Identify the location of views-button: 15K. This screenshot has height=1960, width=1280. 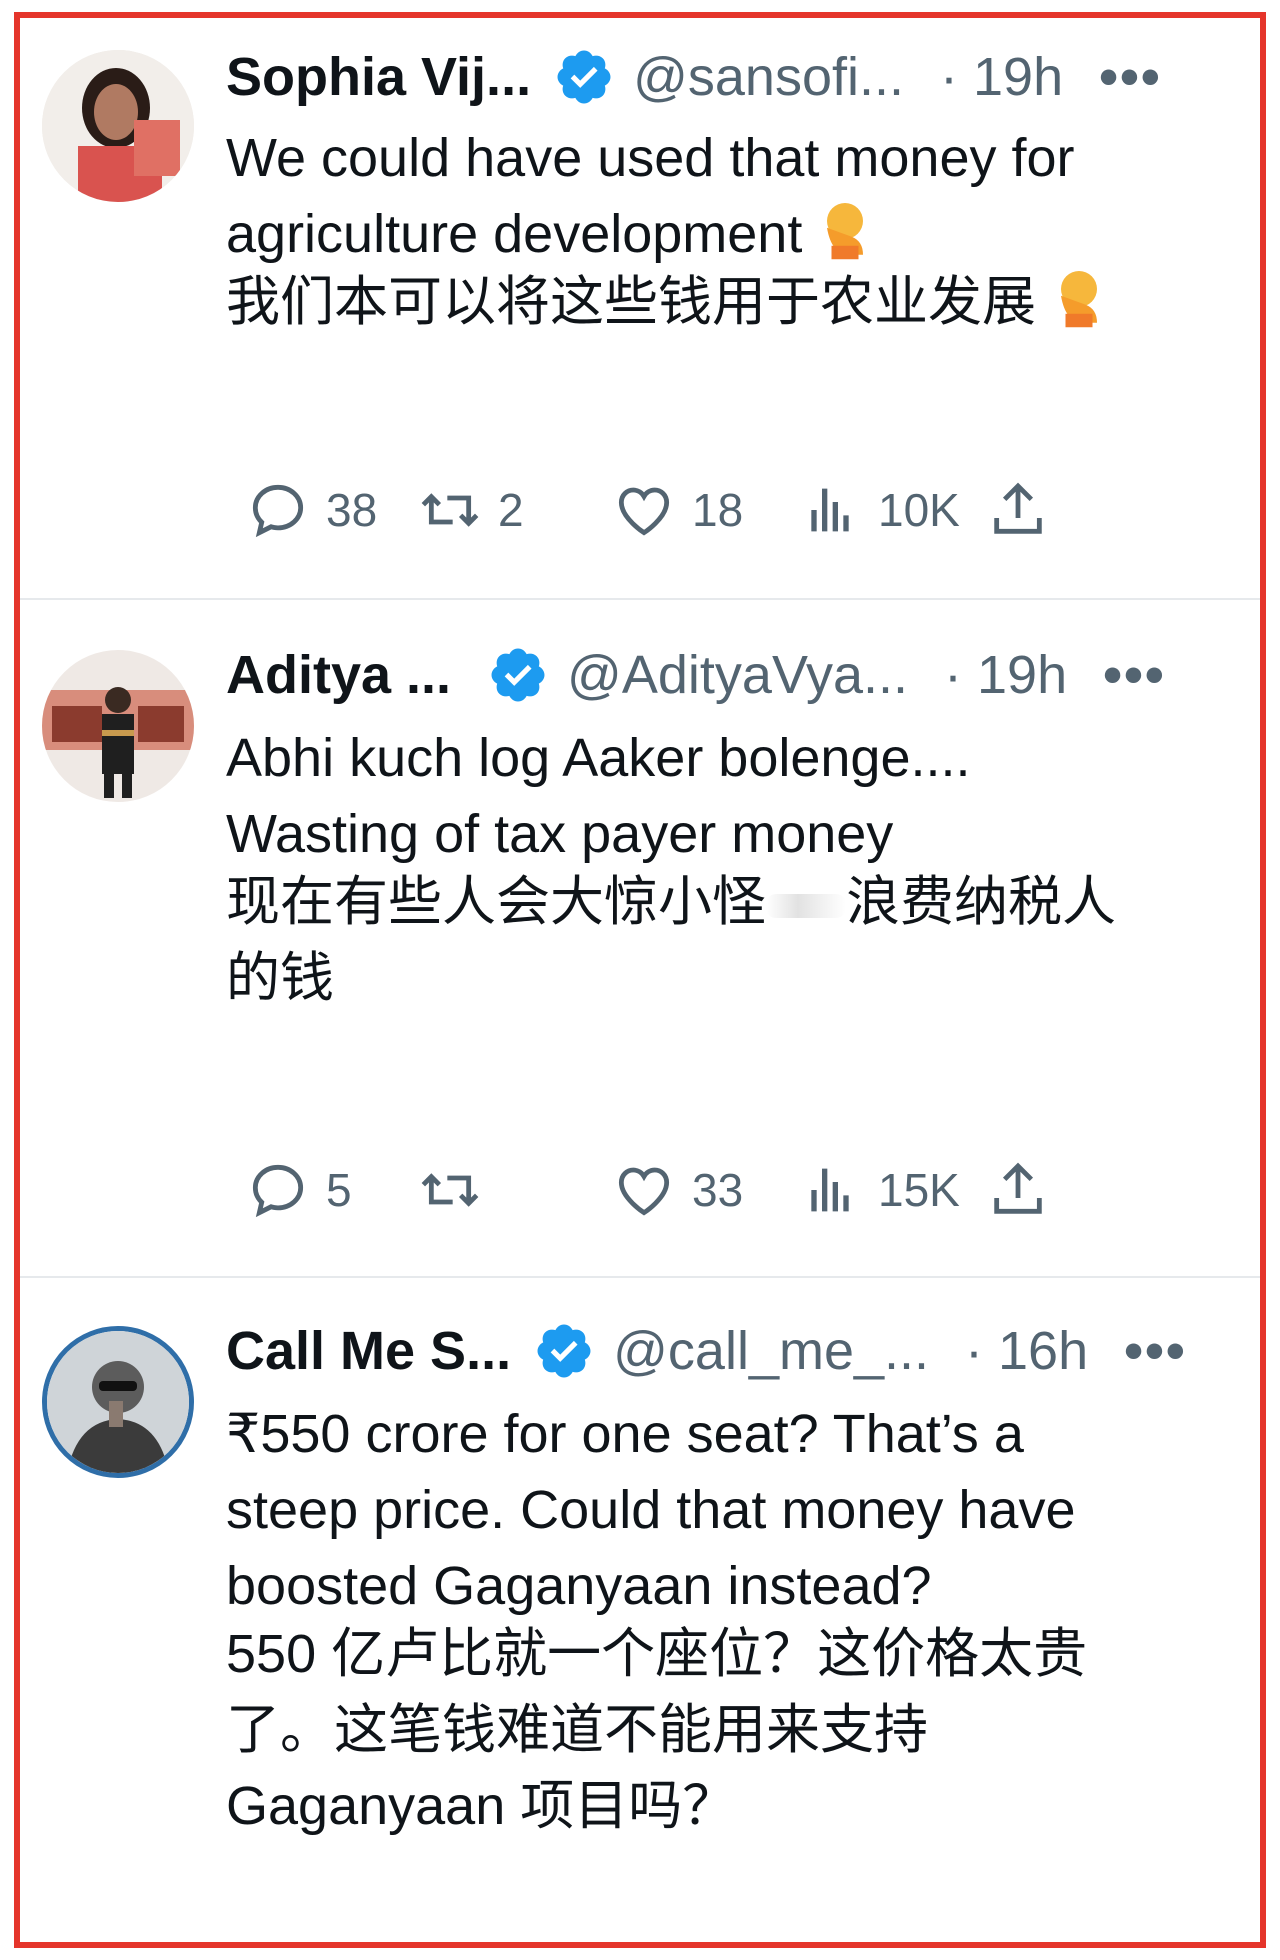
(879, 1190).